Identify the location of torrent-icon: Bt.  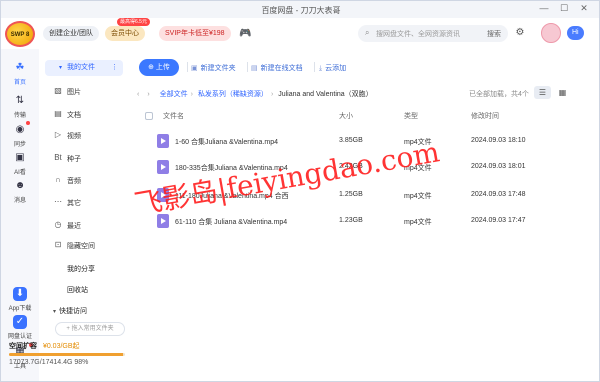
(58, 157).